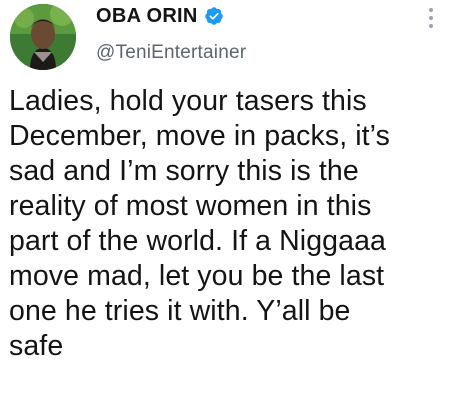 The width and height of the screenshot is (449, 410). Describe the element at coordinates (214, 16) in the screenshot. I see `verified-badge-icon` at that location.